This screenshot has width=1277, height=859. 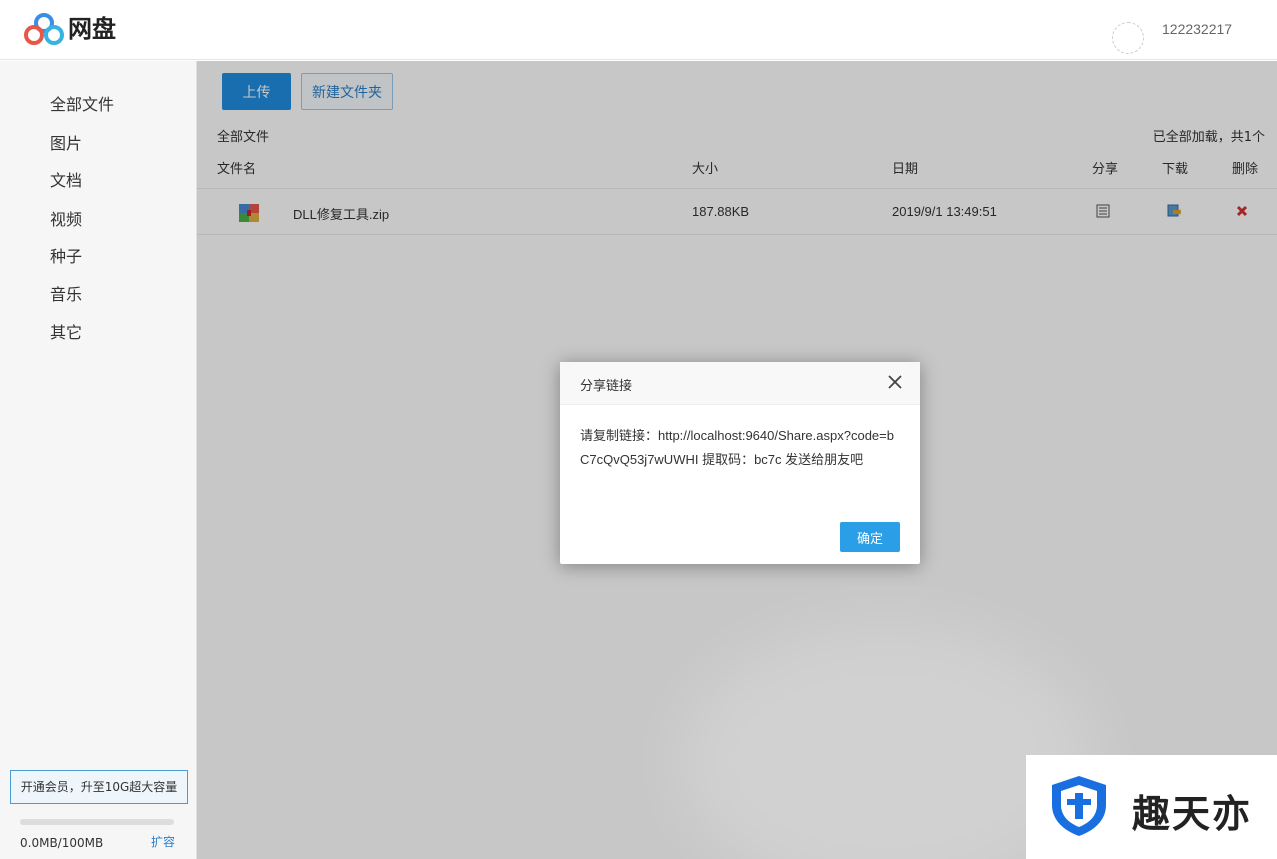 I want to click on expand-storage-link: 扩容, so click(x=163, y=841).